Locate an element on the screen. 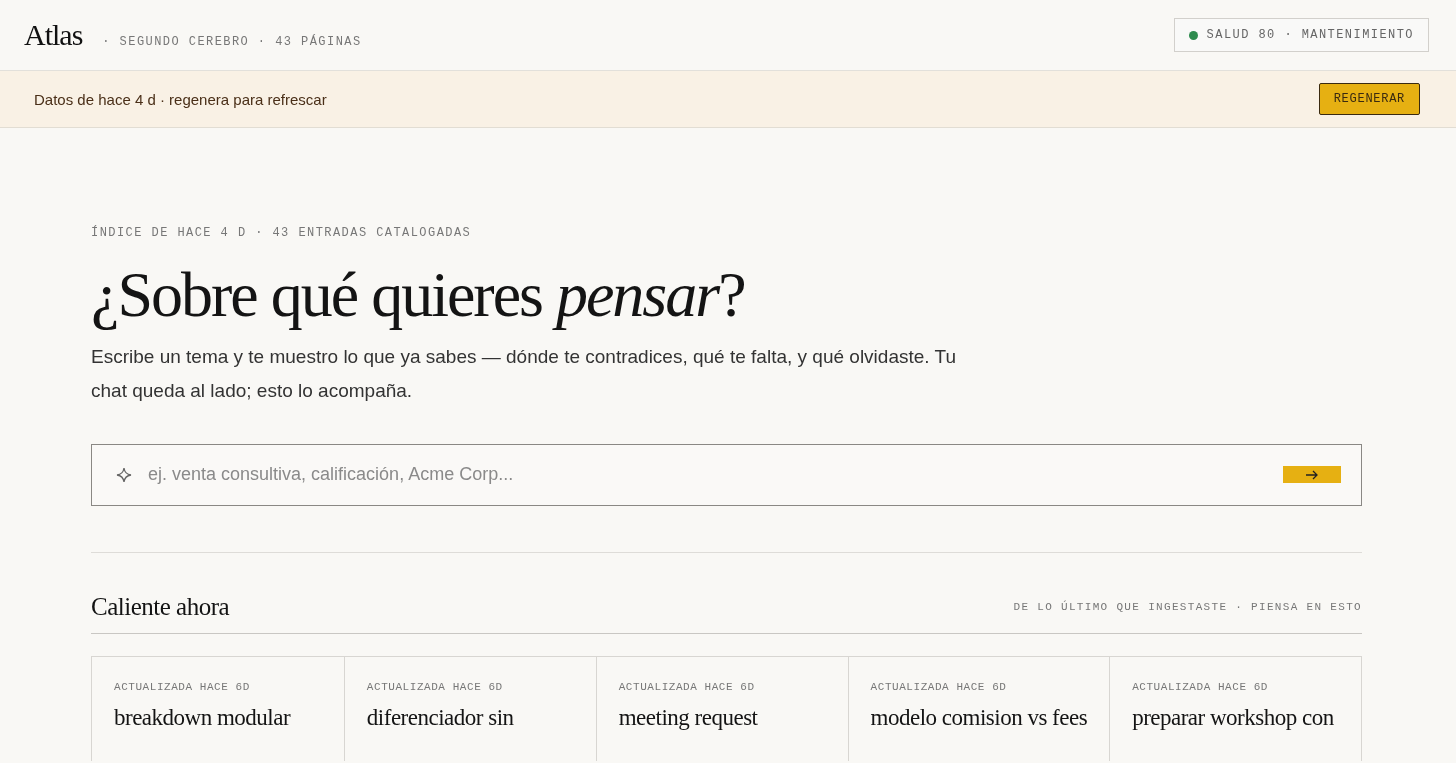 Image resolution: width=1456 pixels, height=763 pixels. topic-card: ACTUALIZADA HACE 6D preparar workshop con is located at coordinates (1235, 708).